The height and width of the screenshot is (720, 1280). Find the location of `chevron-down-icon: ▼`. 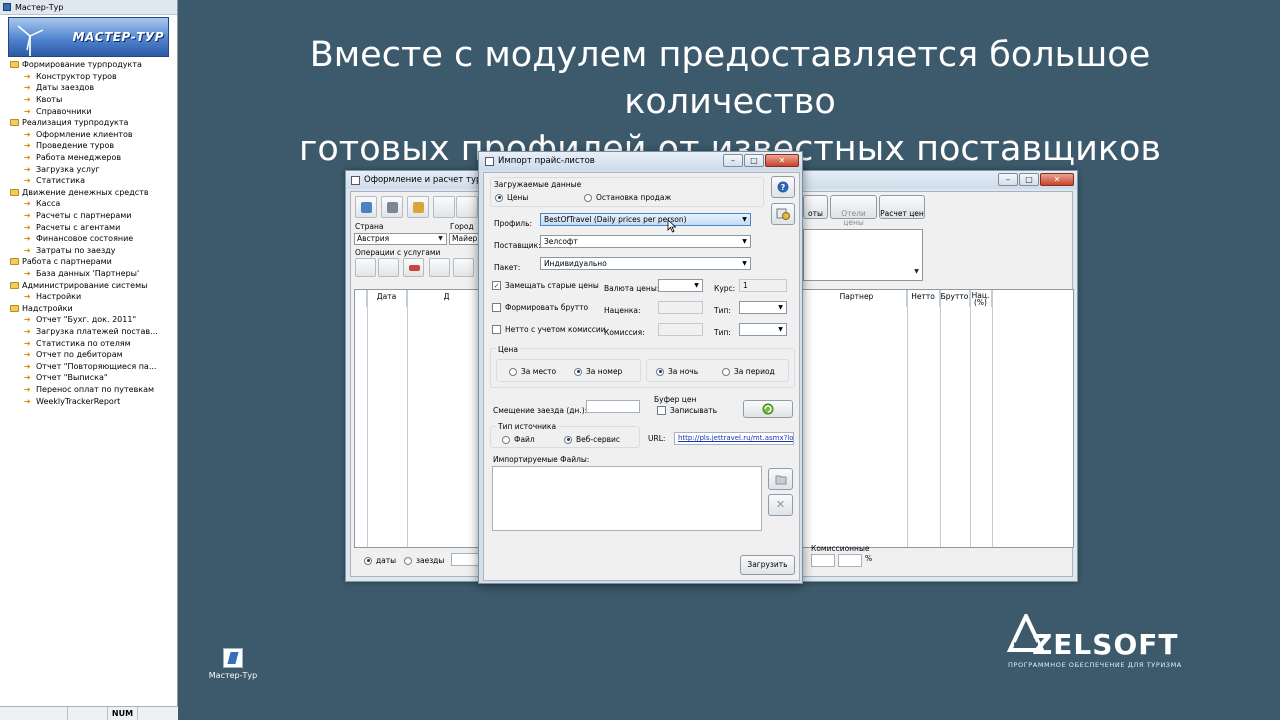

chevron-down-icon: ▼ is located at coordinates (744, 241).